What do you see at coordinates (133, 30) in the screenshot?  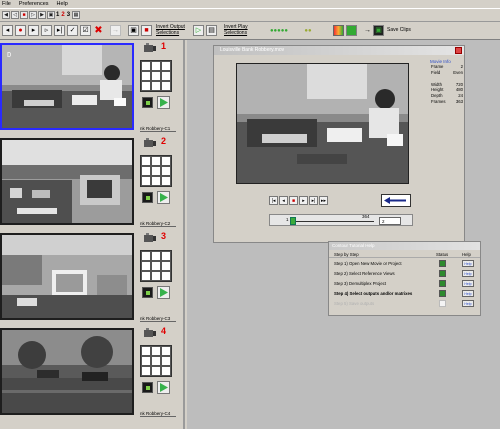 I see `output-icon: ▣` at bounding box center [133, 30].